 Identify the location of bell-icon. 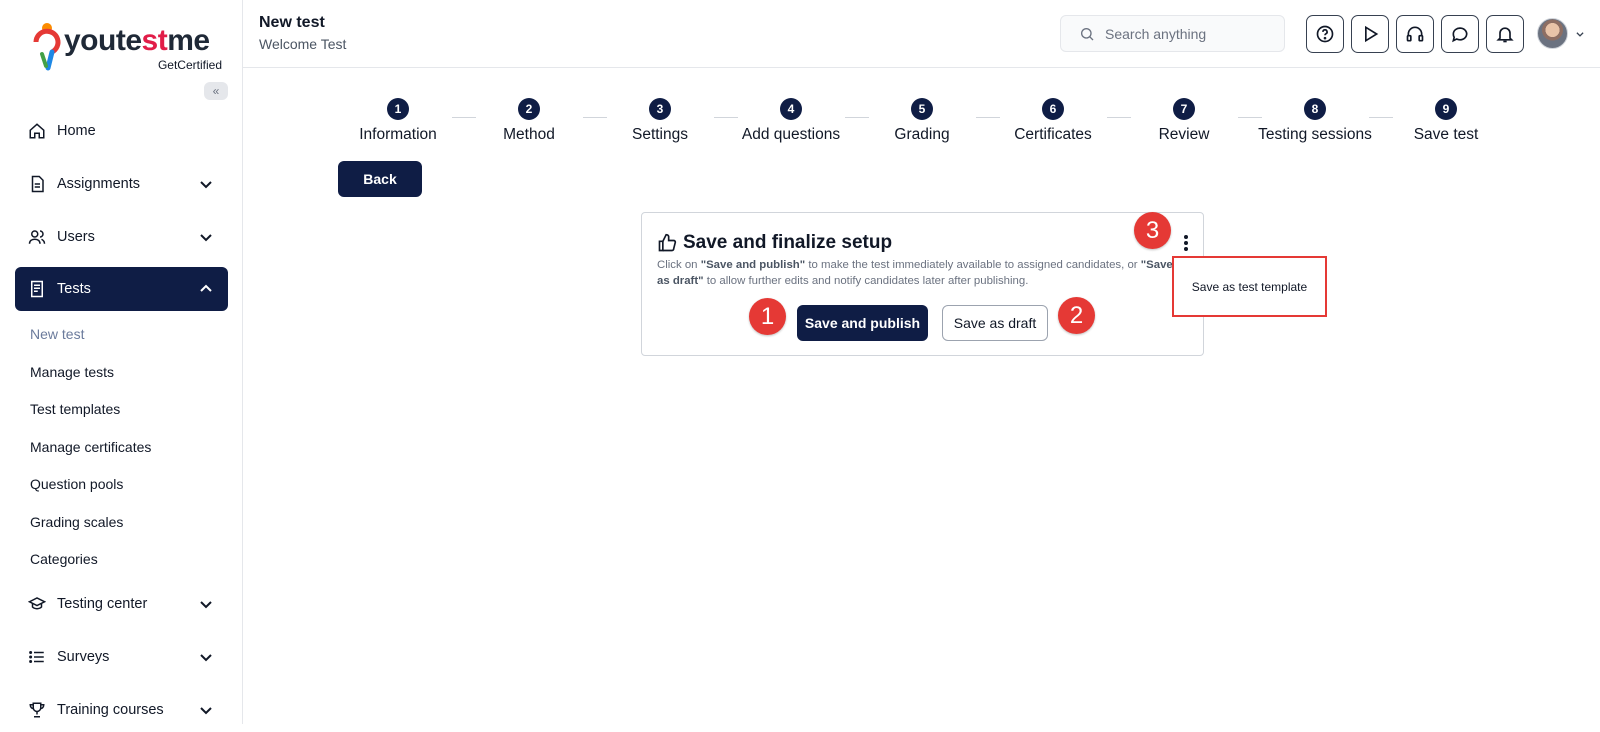
(1505, 35).